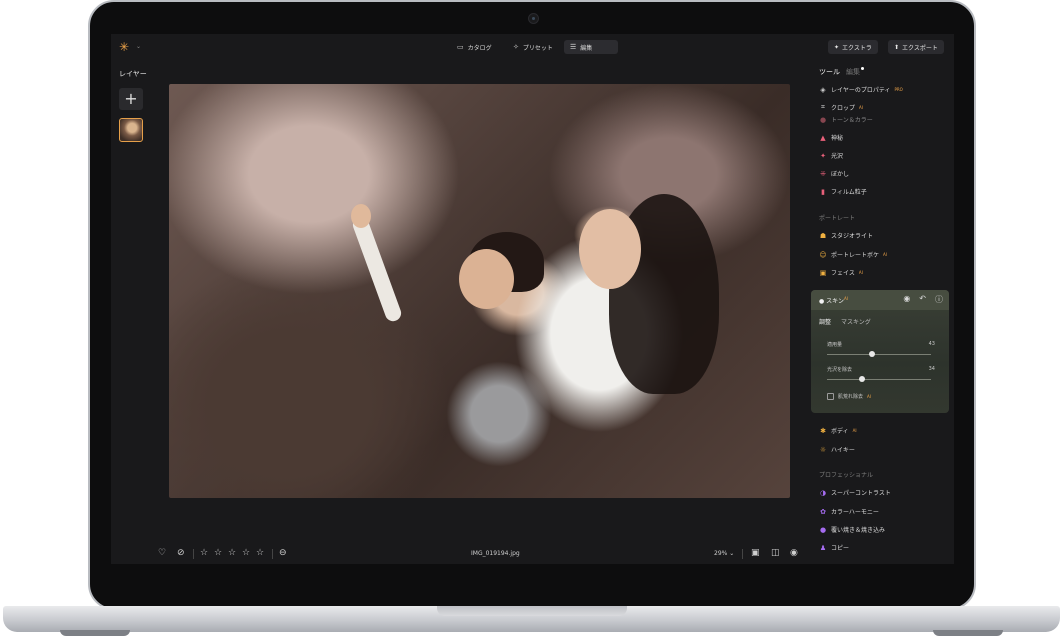  What do you see at coordinates (591, 47) in the screenshot?
I see `tab-edit: ☰ 編集` at bounding box center [591, 47].